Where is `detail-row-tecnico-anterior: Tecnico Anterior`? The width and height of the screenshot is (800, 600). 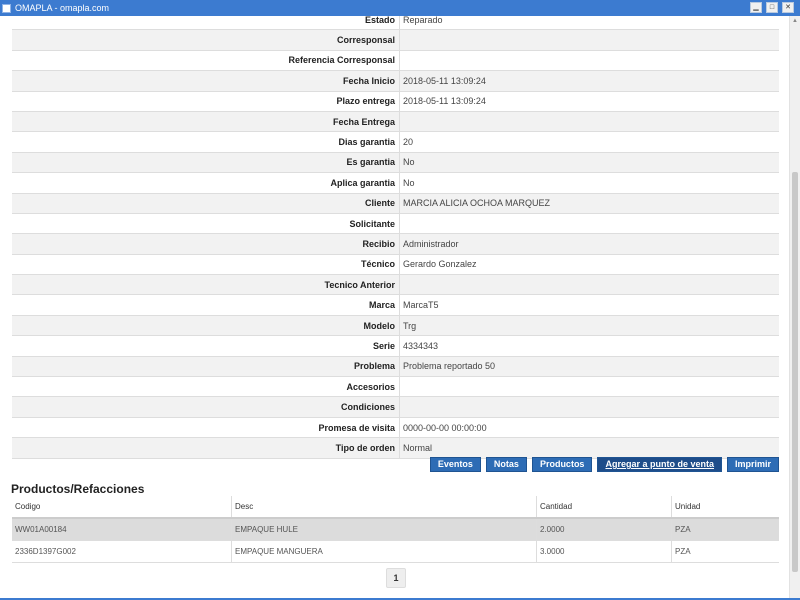 detail-row-tecnico-anterior: Tecnico Anterior is located at coordinates (395, 285).